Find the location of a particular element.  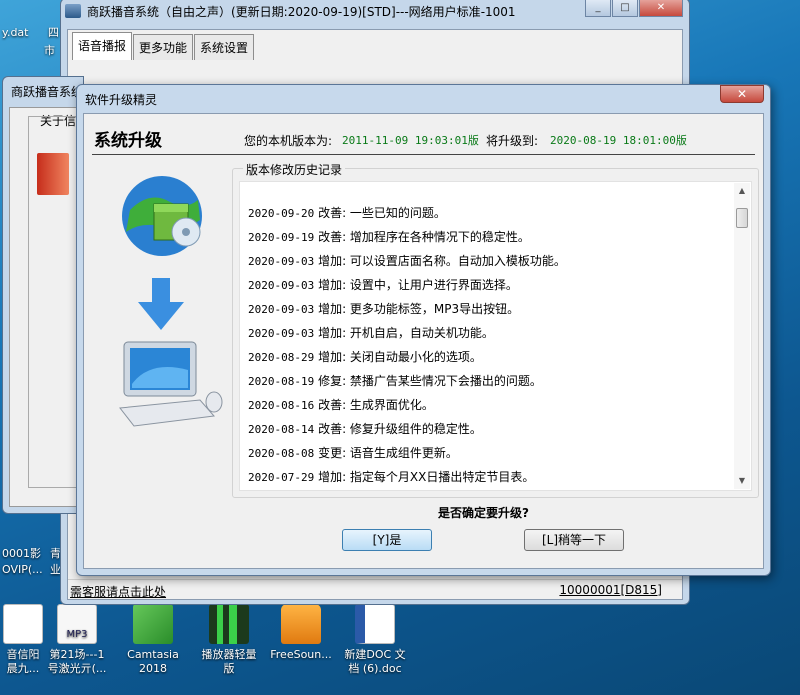

history-text: 增加: 可以设置店面名称。自动加入模板功能。 is located at coordinates (442, 261).